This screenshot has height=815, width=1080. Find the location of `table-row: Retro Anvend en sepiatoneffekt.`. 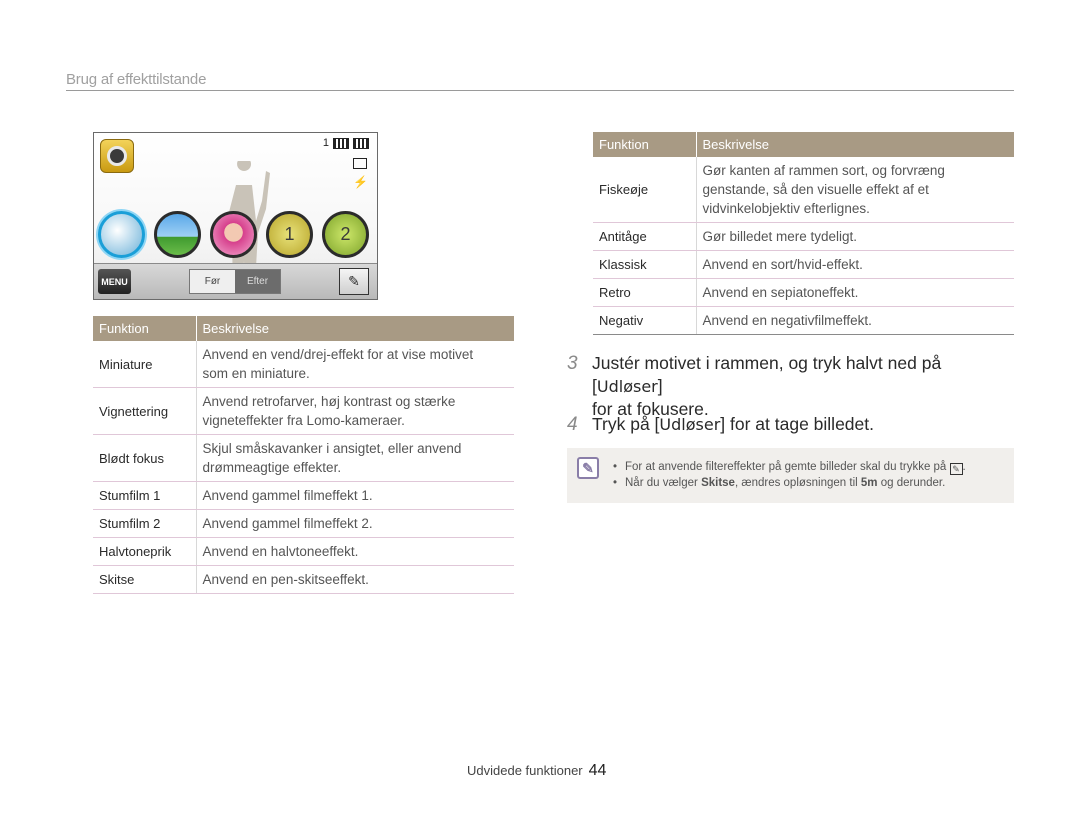

table-row: Retro Anvend en sepiatoneffekt. is located at coordinates (803, 292).